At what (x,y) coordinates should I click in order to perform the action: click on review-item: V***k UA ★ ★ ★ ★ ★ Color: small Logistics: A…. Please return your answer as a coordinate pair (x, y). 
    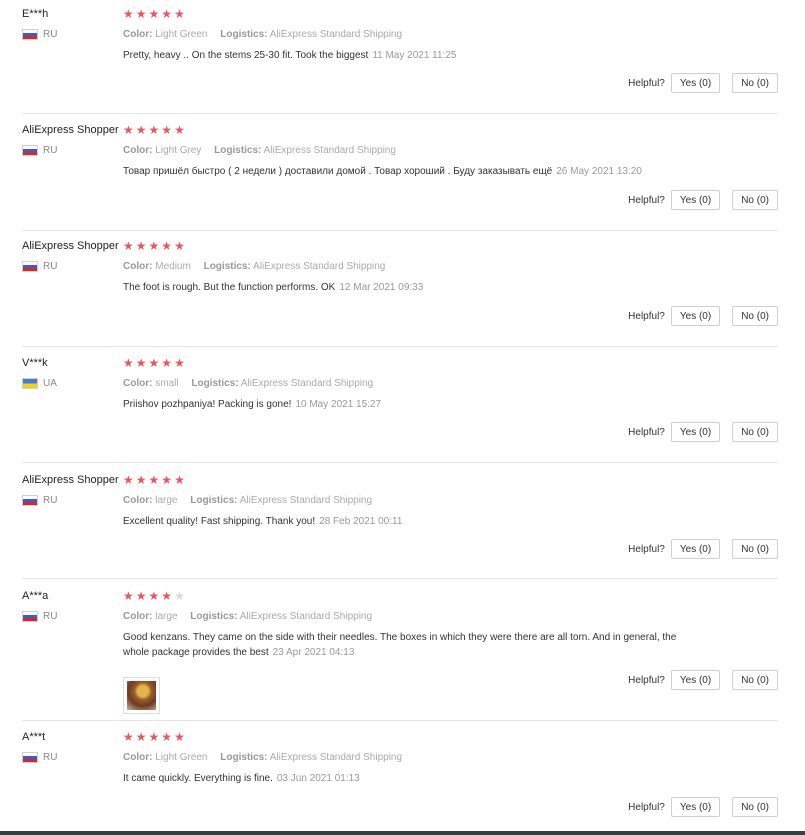
    Looking at the image, I should click on (400, 410).